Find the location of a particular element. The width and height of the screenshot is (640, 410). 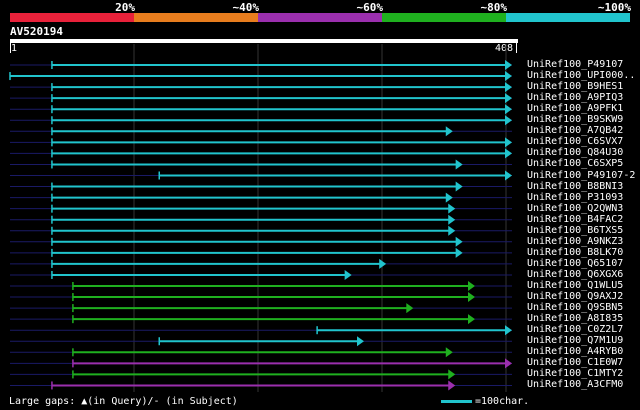

hit-label: UniRef100_Q2QWN3 is located at coordinates (575, 208).